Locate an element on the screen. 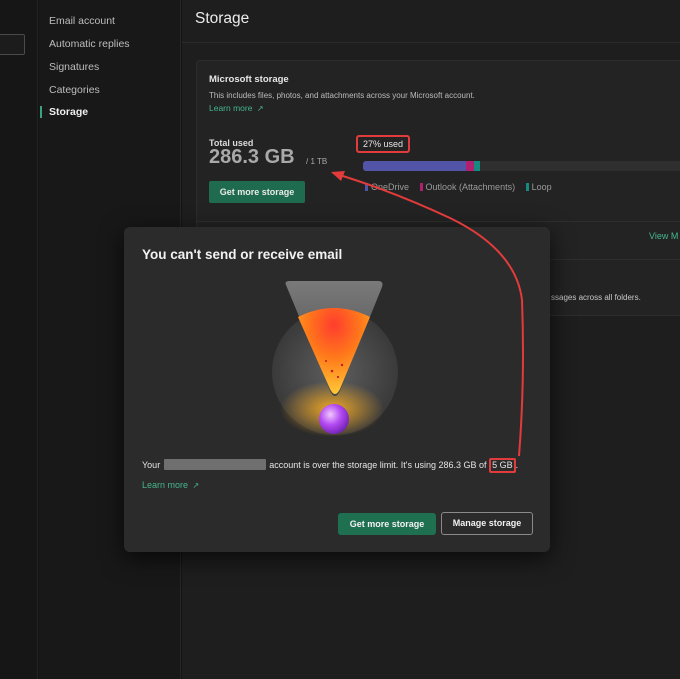  legend-label: Outlook (Attachments) is located at coordinates (470, 187).